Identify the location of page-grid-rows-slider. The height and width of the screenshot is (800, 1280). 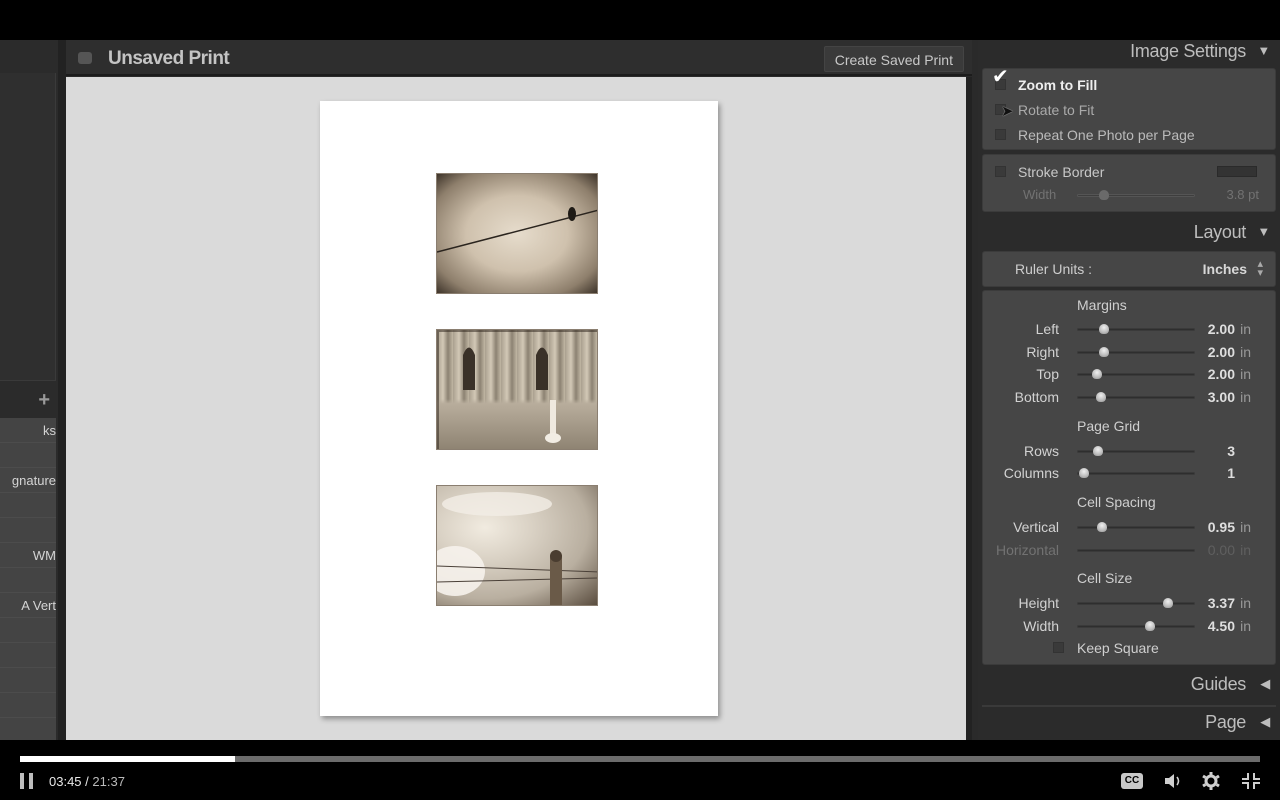
(1136, 451).